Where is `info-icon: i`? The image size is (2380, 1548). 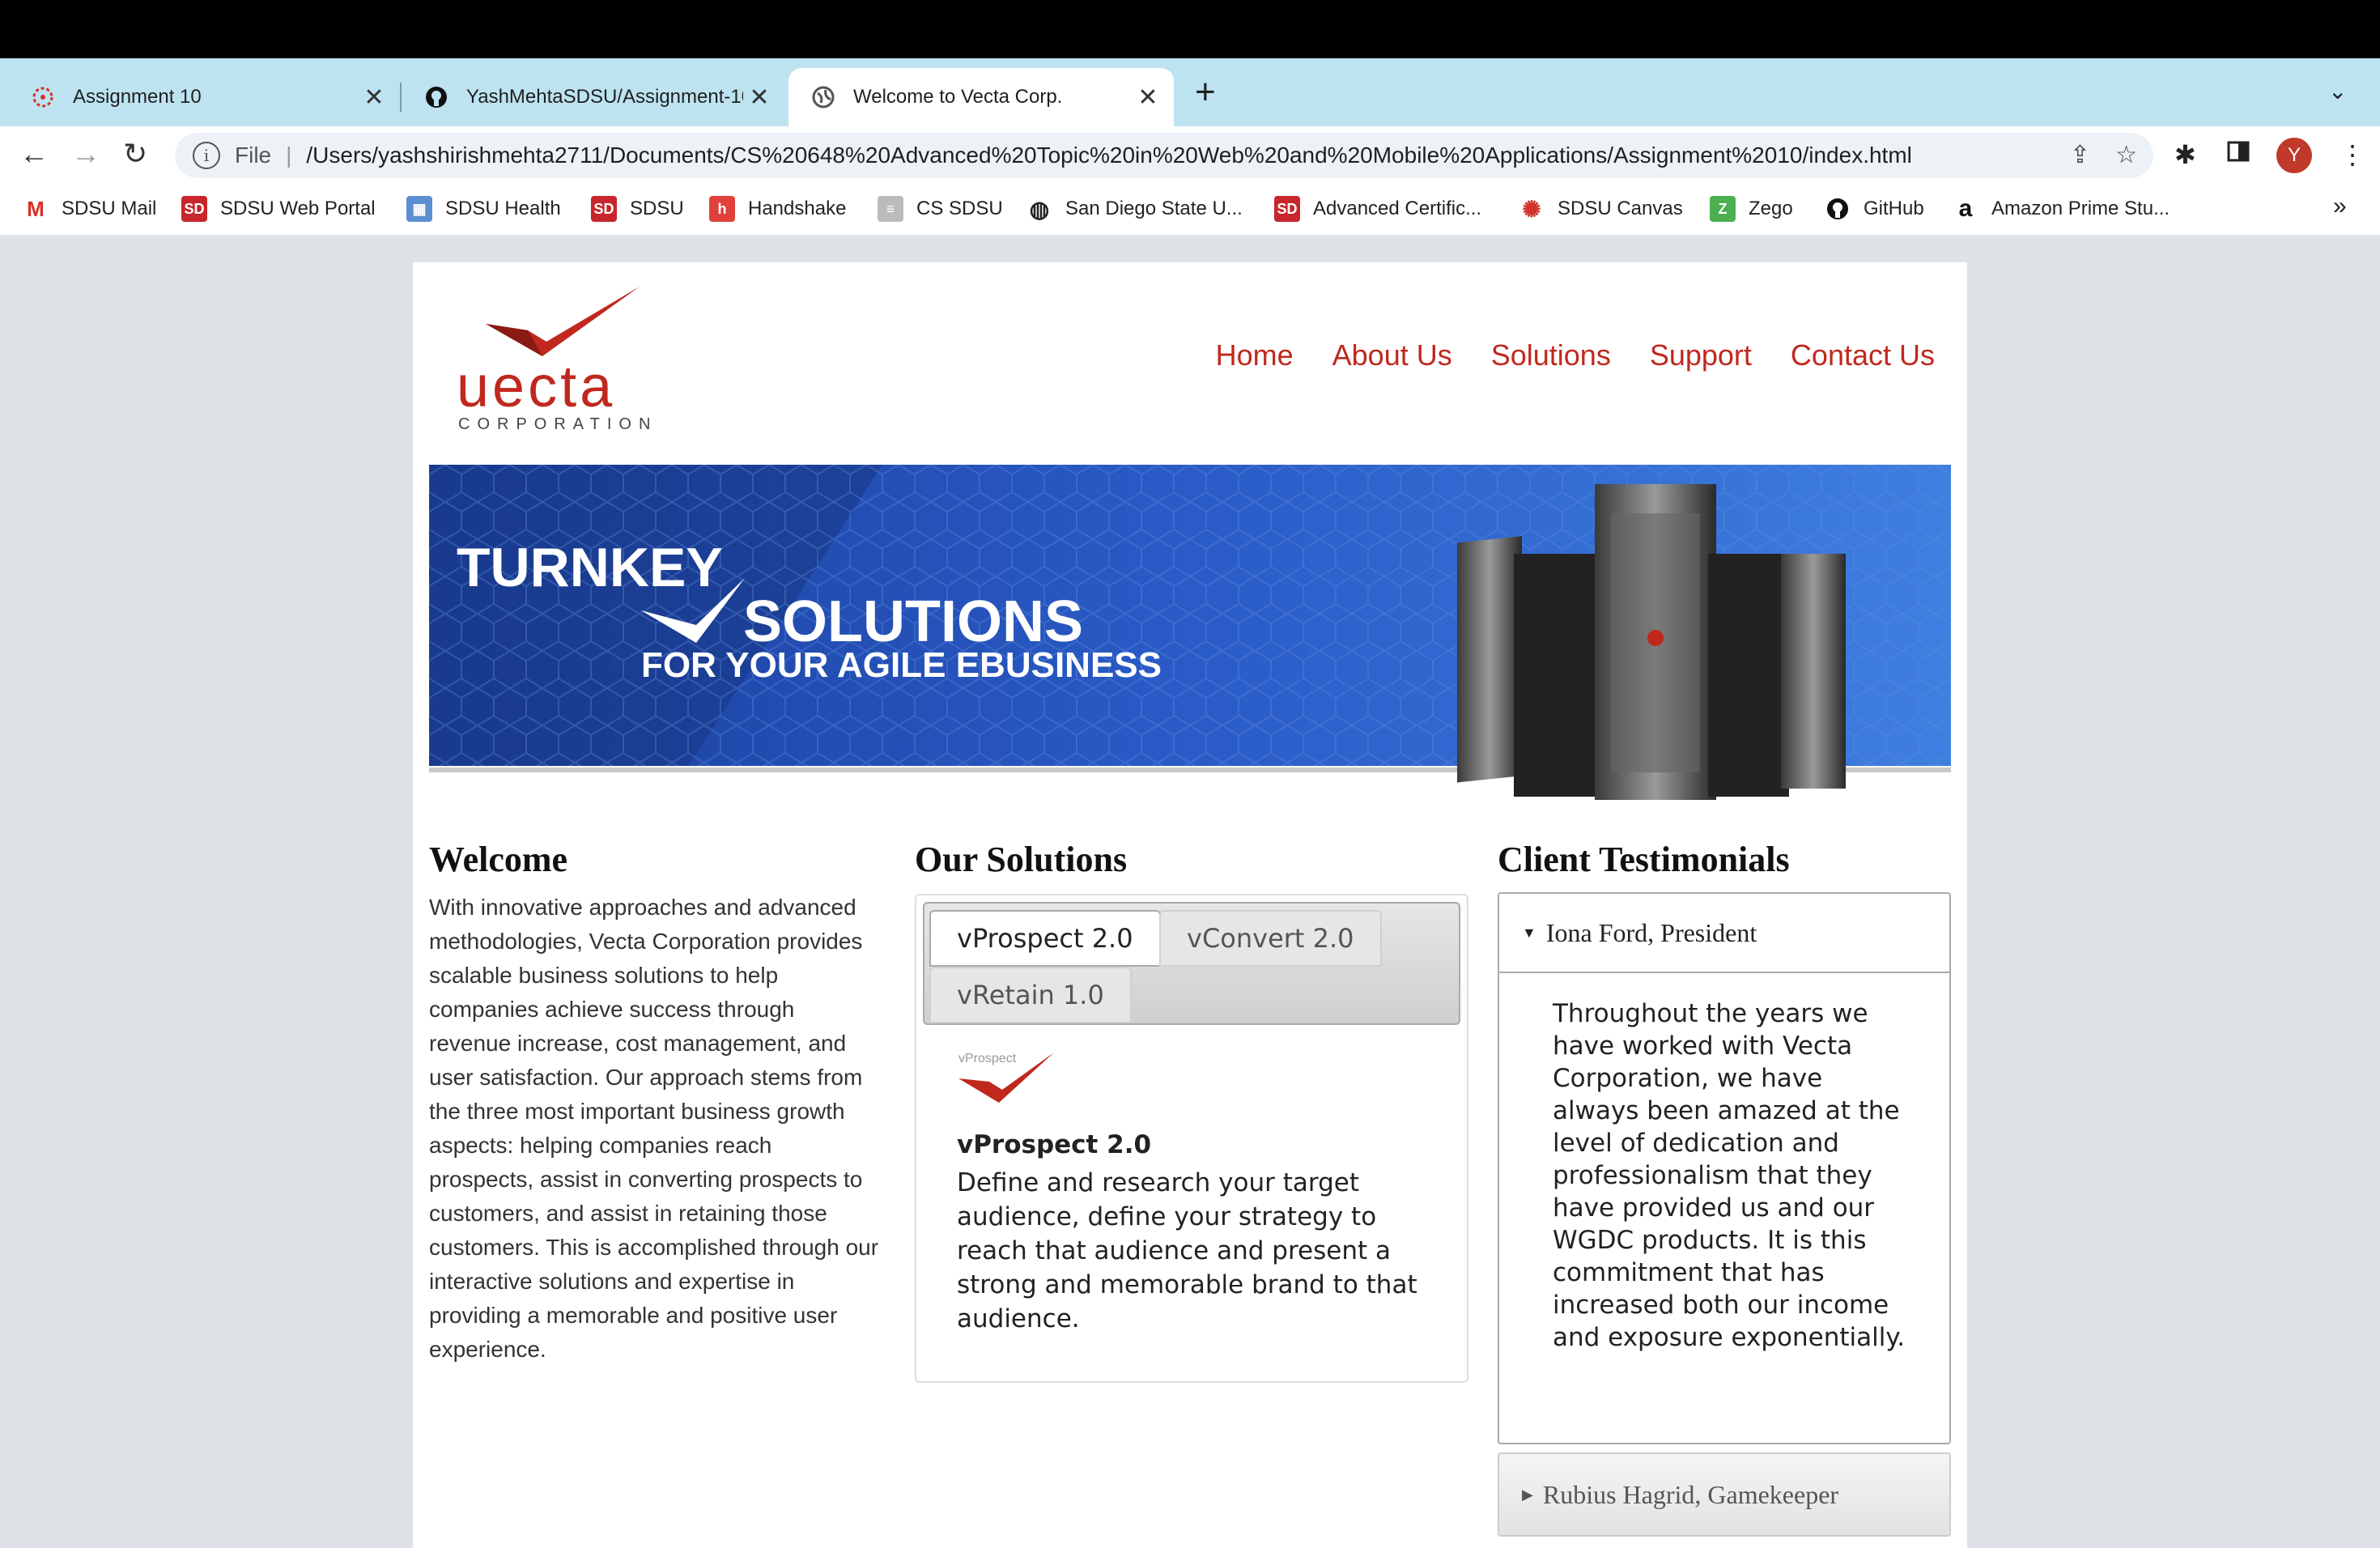
info-icon: i is located at coordinates (206, 156).